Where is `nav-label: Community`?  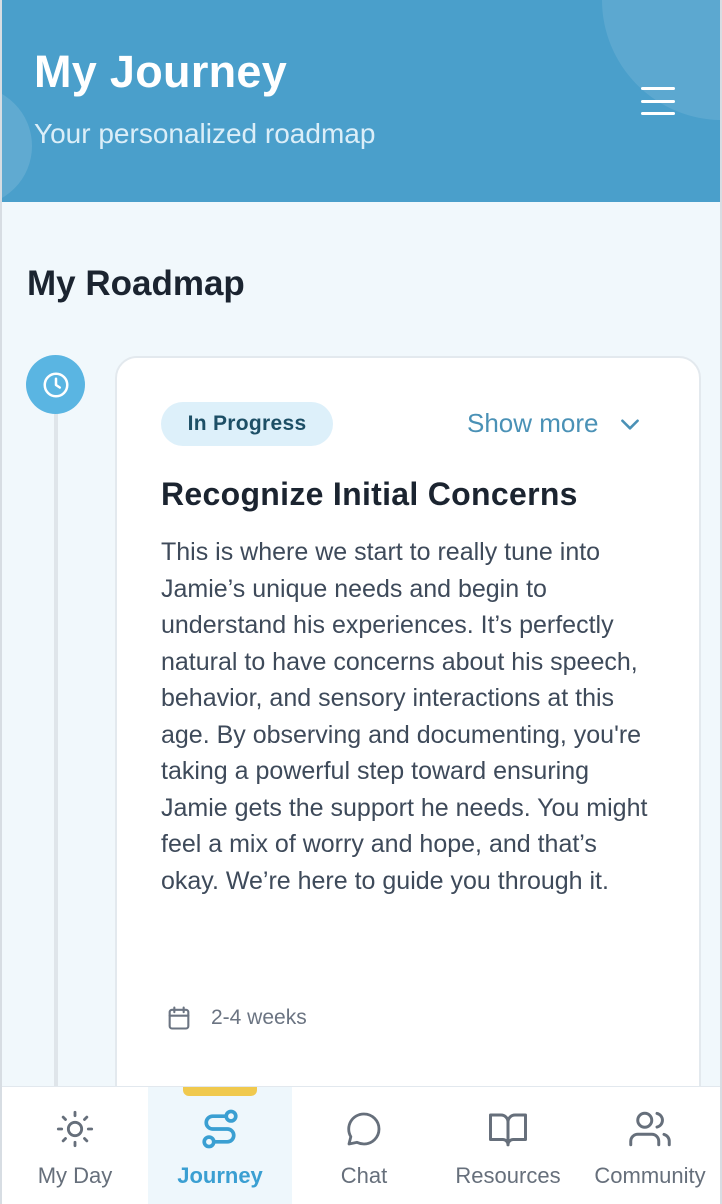
nav-label: Community is located at coordinates (650, 1175).